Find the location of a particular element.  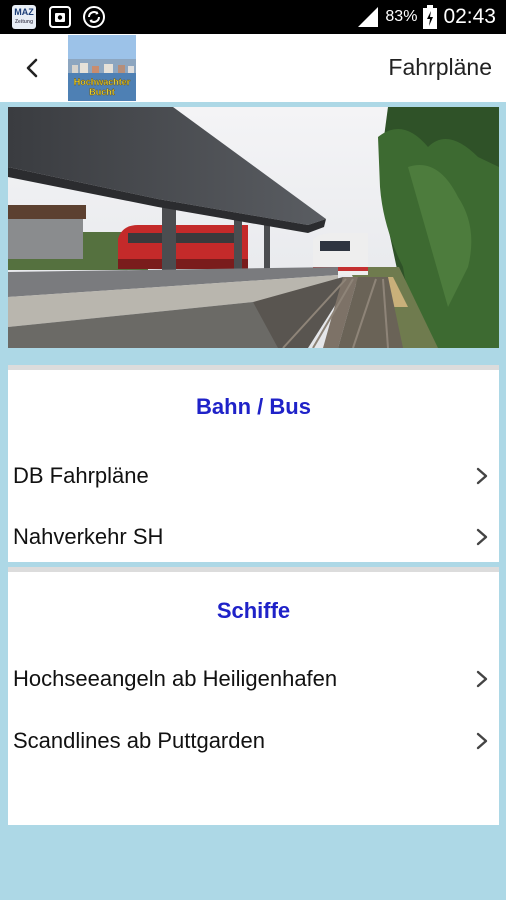

section-heading: Schiffe is located at coordinates (253, 610).